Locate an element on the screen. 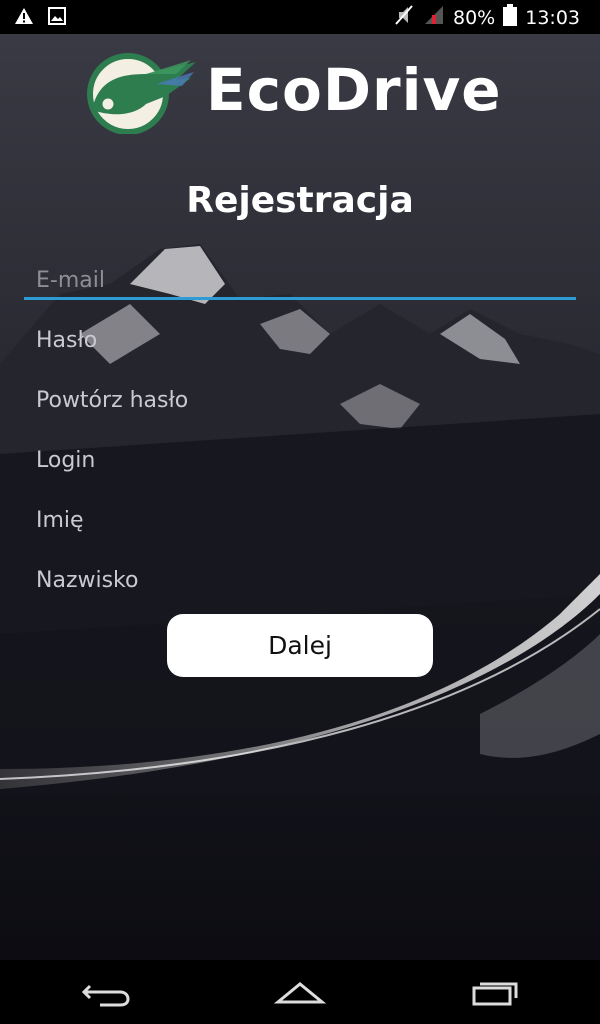 The image size is (600, 1024). repeat-password-field: Powtórz hasło is located at coordinates (300, 401).